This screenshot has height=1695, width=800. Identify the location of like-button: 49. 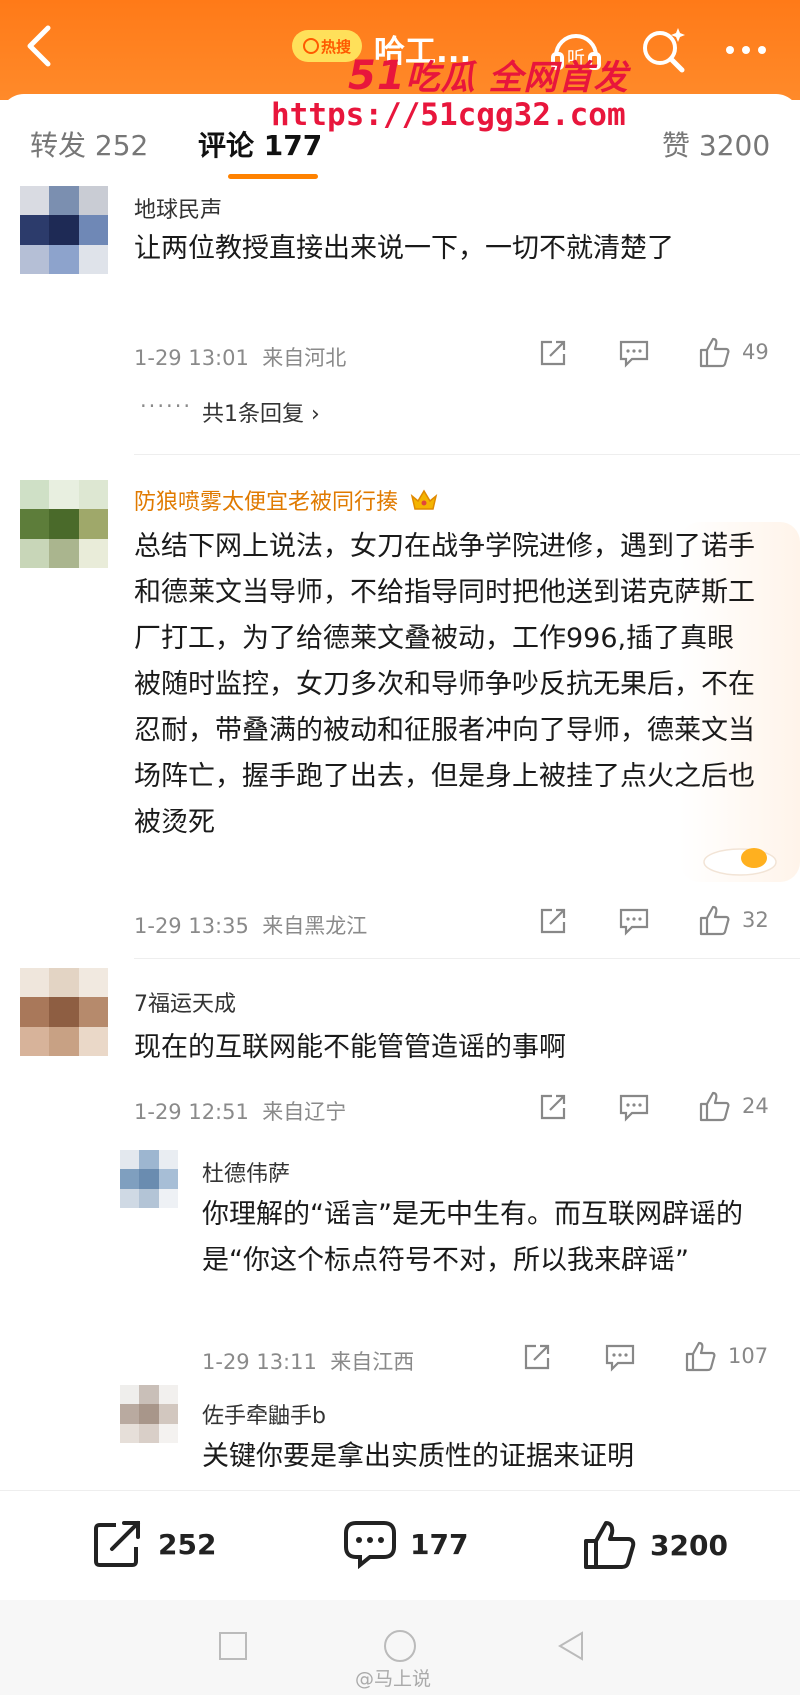
(733, 352).